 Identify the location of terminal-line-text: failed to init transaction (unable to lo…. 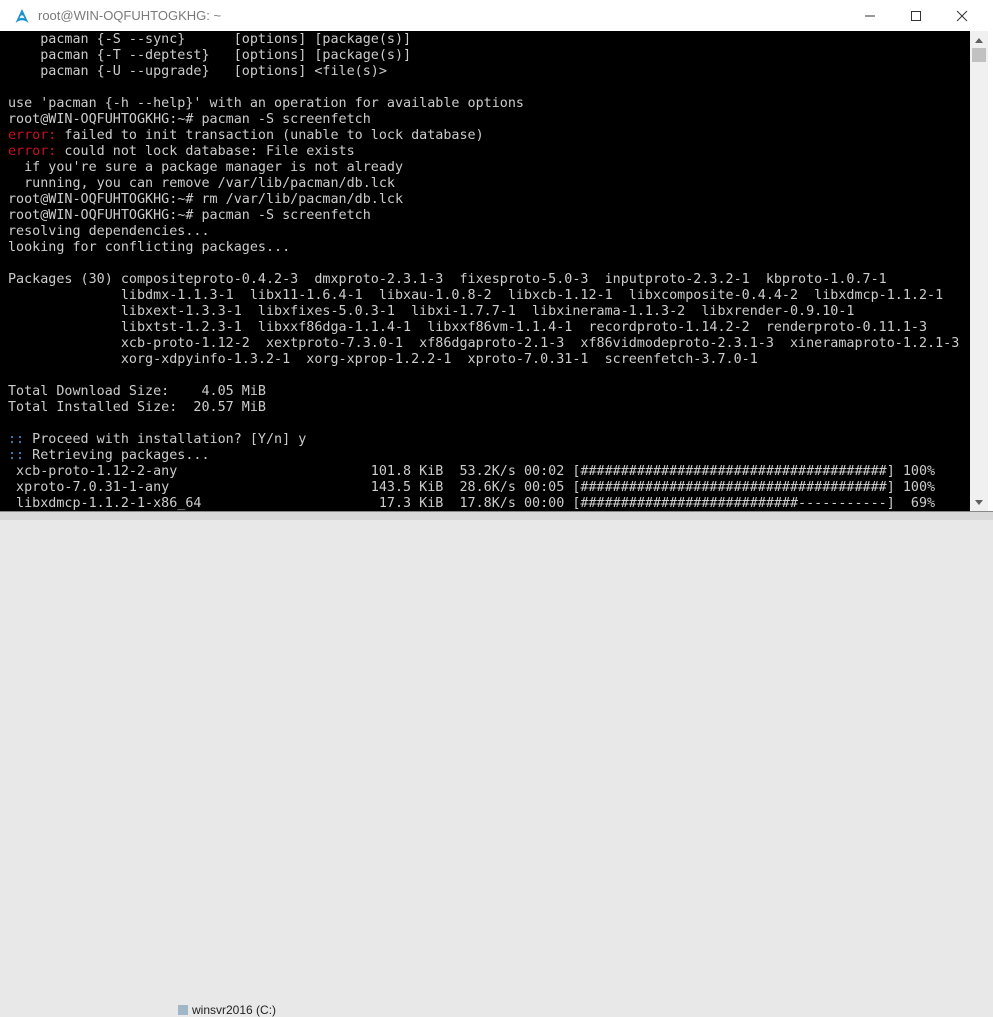
(270, 135).